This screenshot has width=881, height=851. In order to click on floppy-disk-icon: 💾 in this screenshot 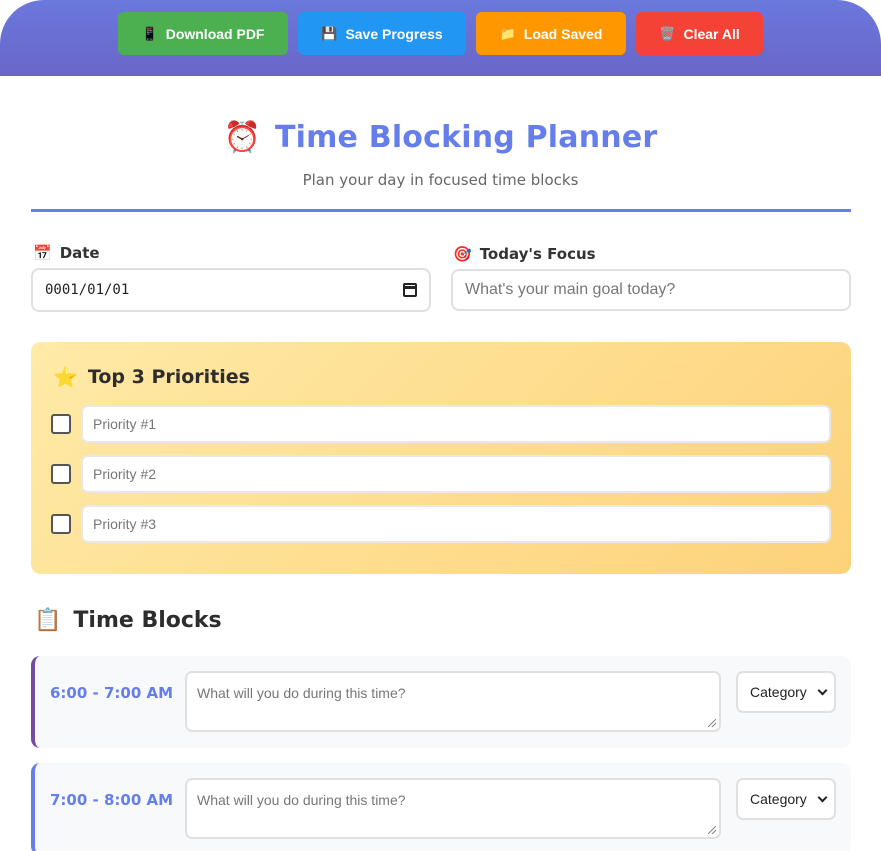, I will do `click(329, 33)`.